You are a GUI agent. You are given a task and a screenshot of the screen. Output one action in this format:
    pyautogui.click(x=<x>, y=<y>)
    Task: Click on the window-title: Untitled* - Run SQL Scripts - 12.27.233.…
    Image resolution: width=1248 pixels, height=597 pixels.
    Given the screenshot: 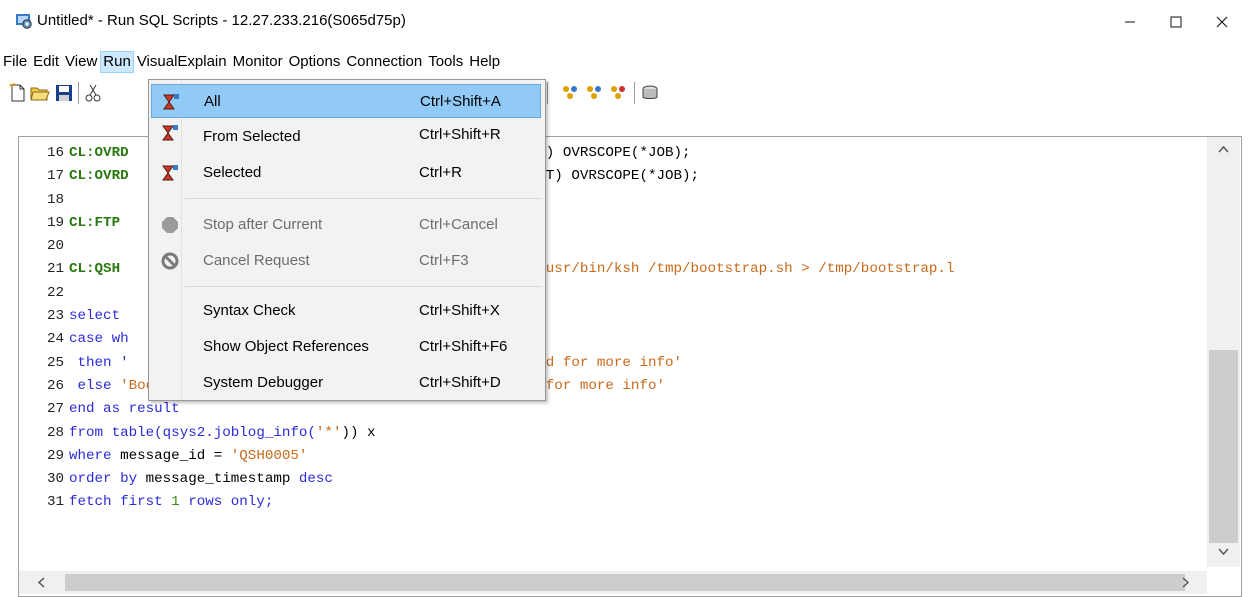 What is the action you would take?
    pyautogui.click(x=221, y=20)
    